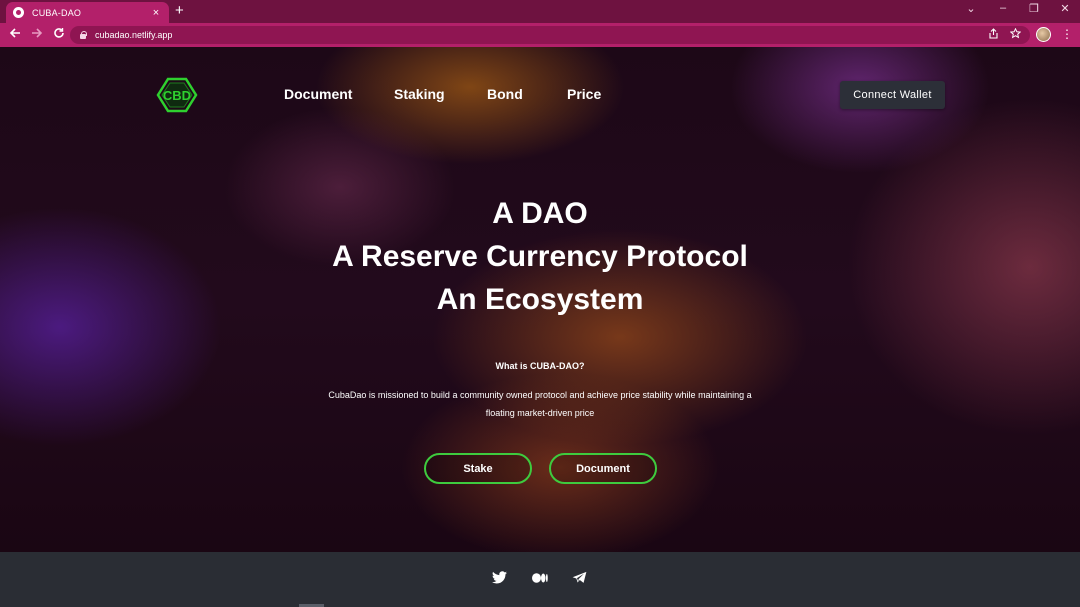 The width and height of the screenshot is (1080, 607). I want to click on nav-document: Document, so click(318, 94).